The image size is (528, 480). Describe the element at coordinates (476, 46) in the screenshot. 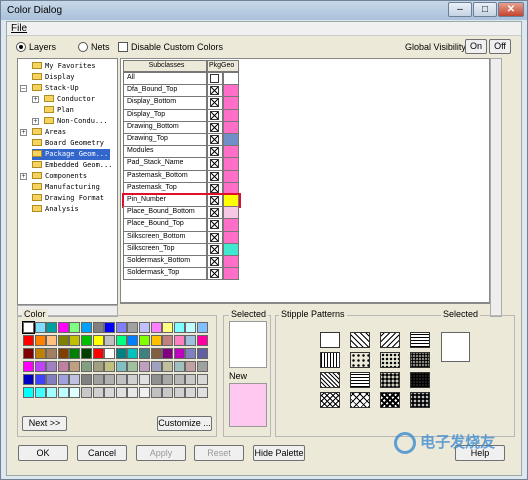

I see `global-visibility-on-button: On` at that location.